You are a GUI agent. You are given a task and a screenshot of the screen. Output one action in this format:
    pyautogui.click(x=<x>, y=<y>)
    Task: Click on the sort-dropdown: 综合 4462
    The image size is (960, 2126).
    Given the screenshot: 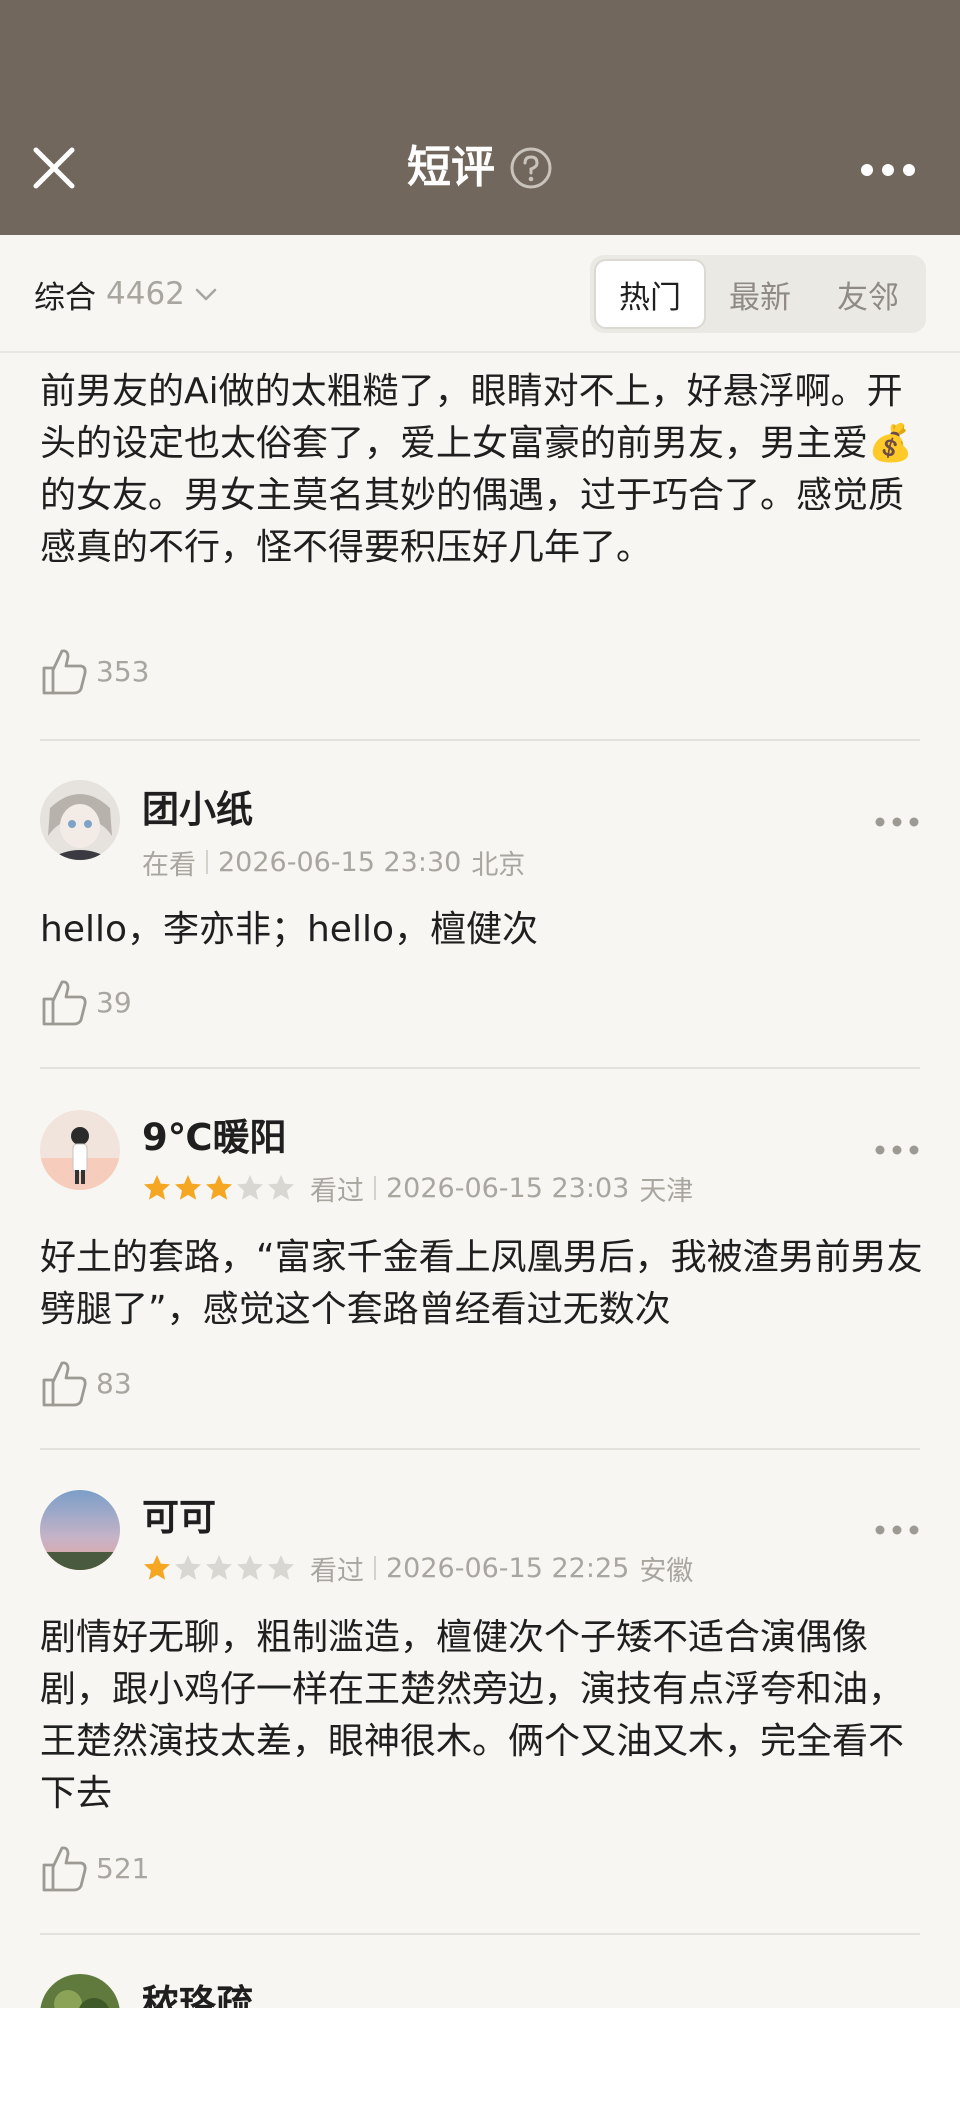 What is the action you would take?
    pyautogui.click(x=126, y=294)
    